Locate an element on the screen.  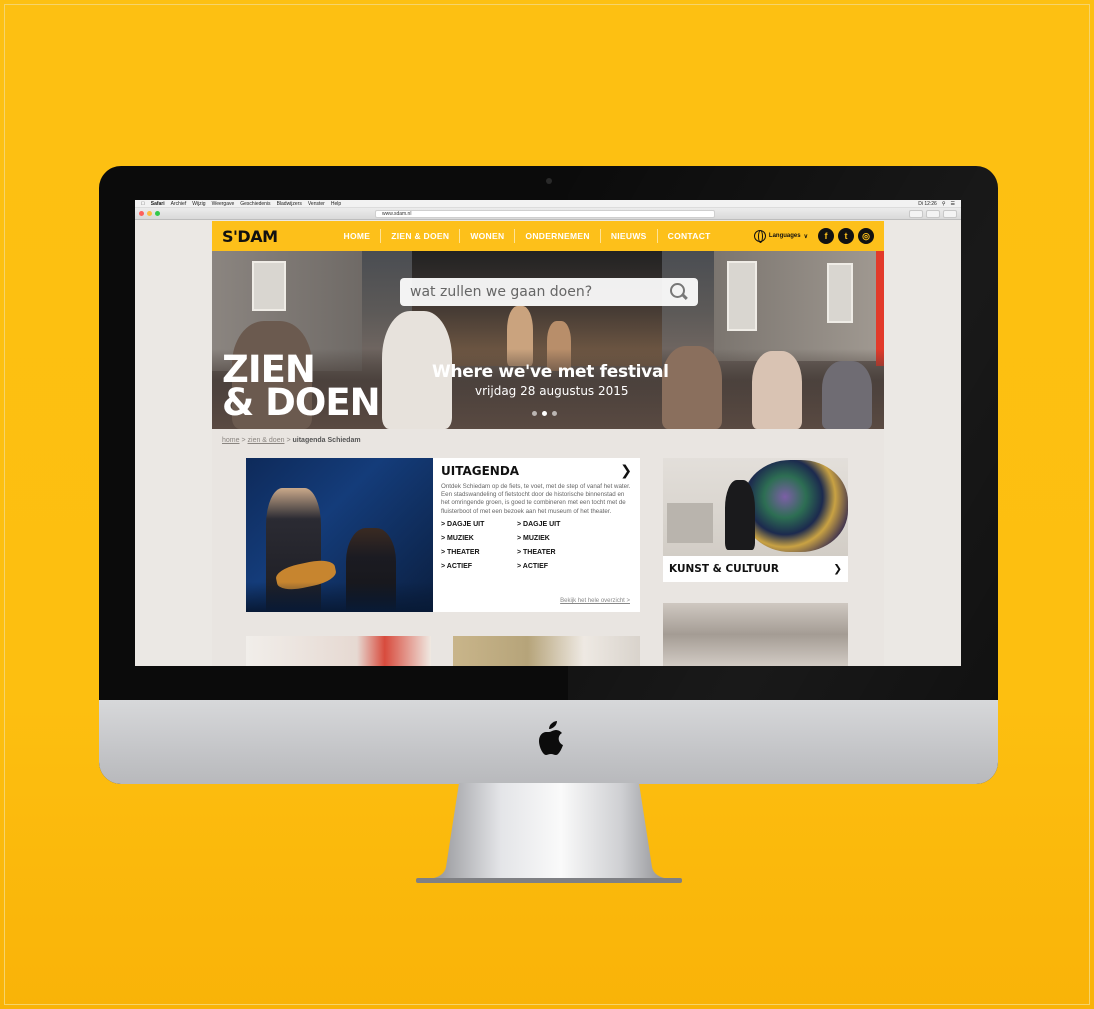
nav-right: Languages ∨ f t ◎ is located at coordinates (813, 236).